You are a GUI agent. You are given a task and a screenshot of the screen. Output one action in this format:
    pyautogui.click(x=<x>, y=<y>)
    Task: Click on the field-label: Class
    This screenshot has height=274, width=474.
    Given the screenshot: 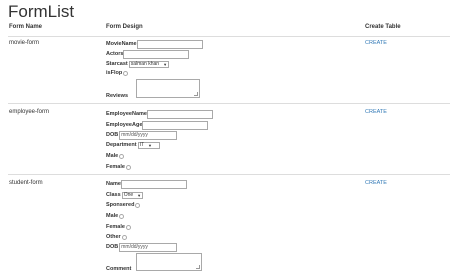 What is the action you would take?
    pyautogui.click(x=113, y=195)
    